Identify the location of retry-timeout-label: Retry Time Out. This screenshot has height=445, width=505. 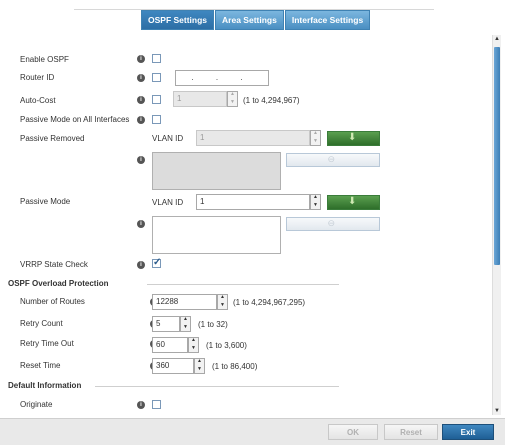
(47, 343).